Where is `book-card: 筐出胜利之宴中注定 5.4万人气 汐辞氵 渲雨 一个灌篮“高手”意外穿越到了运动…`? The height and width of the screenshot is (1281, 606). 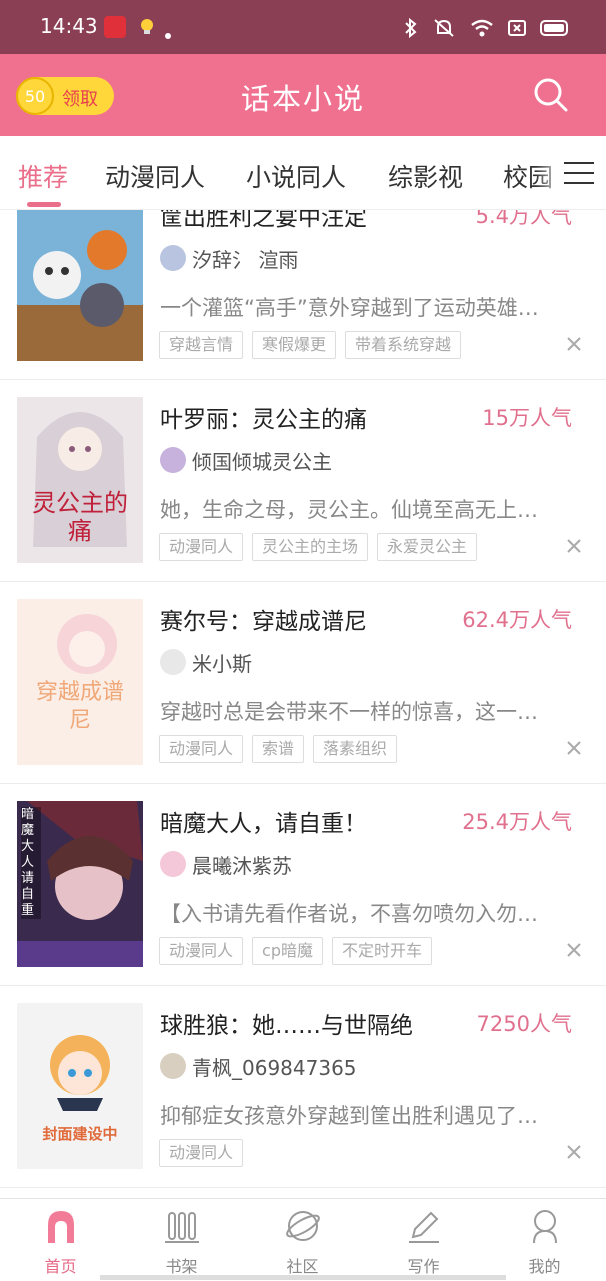
book-card: 筐出胜利之宴中注定 5.4万人气 汐辞氵 渲雨 一个灌篮“高手”意外穿越到了运动… is located at coordinates (303, 295).